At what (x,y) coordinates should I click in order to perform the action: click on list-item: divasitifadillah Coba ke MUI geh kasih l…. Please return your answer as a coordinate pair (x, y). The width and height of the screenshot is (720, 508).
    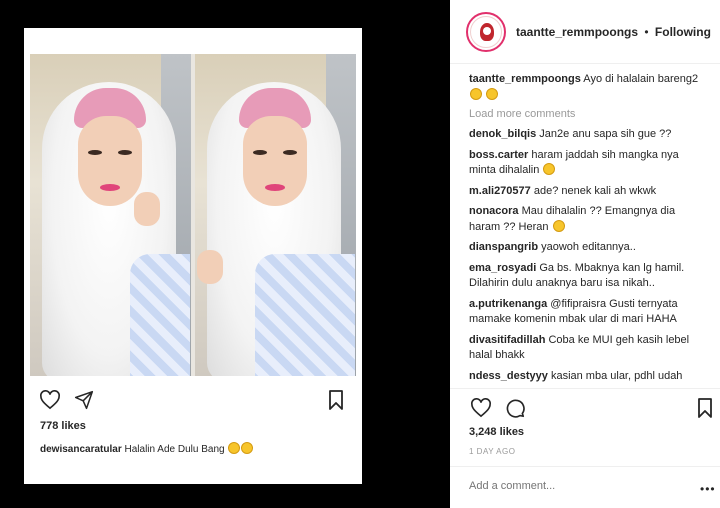
    Looking at the image, I should click on (588, 348).